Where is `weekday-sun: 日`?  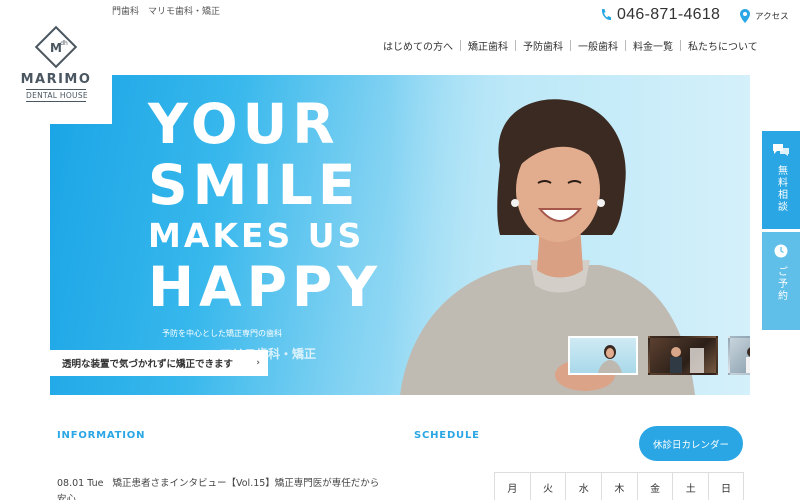
weekday-sun: 日 is located at coordinates (726, 486).